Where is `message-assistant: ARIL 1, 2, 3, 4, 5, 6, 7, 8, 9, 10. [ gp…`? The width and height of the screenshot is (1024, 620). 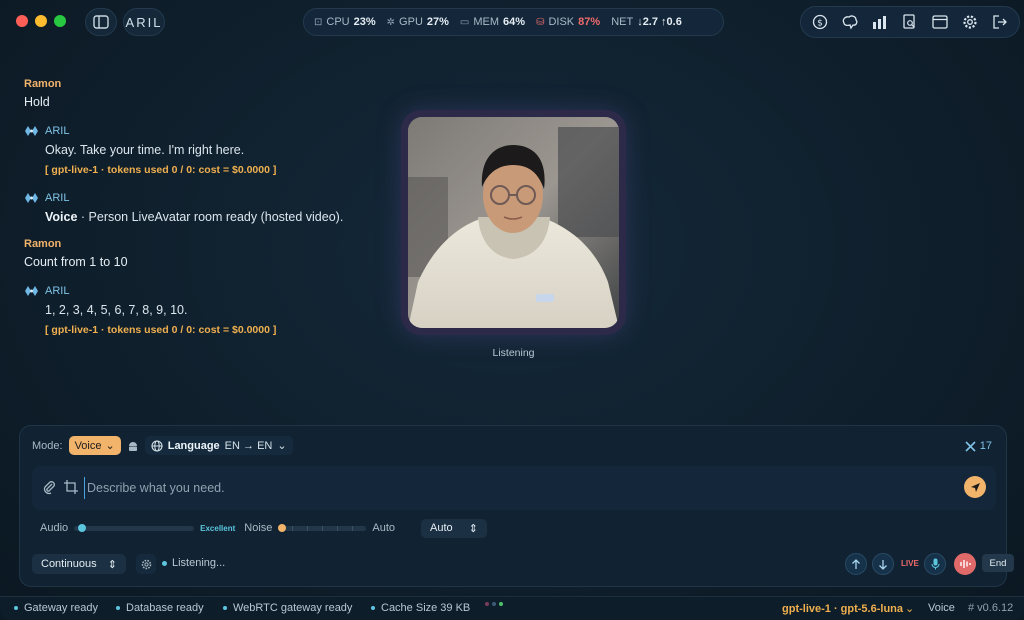
message-assistant: ARIL 1, 2, 3, 4, 5, 6, 7, 8, 9, 10. [ gp… is located at coordinates (204, 310).